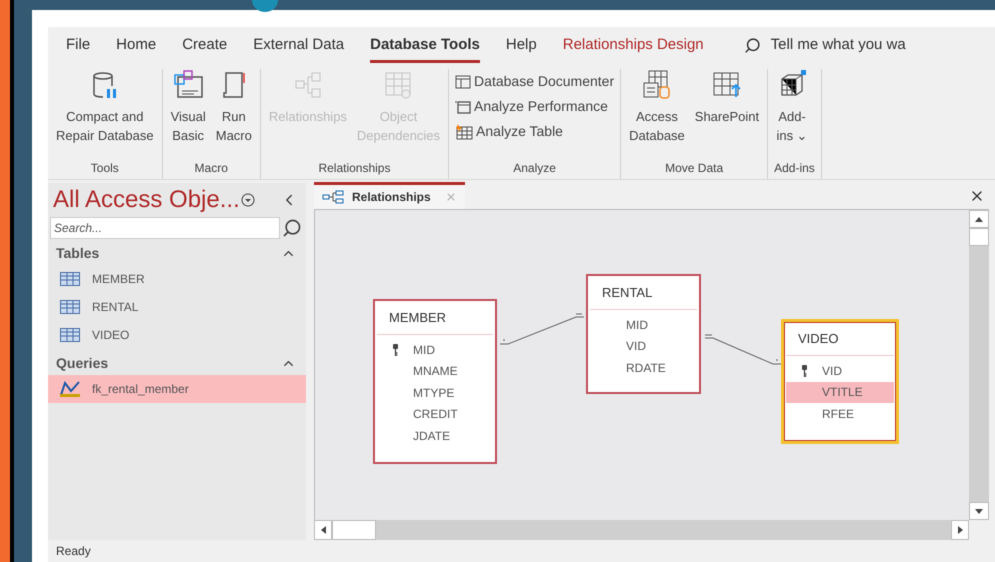 This screenshot has height=562, width=995. I want to click on nav-item: MEMBER, so click(177, 279).